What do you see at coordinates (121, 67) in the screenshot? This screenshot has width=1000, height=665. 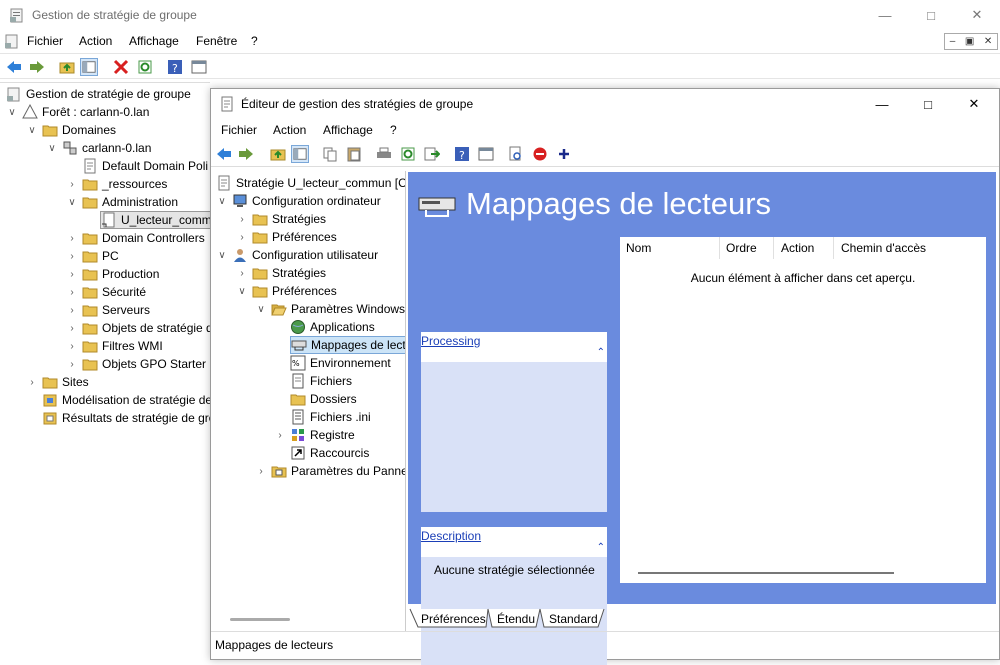 I see `delete-button` at bounding box center [121, 67].